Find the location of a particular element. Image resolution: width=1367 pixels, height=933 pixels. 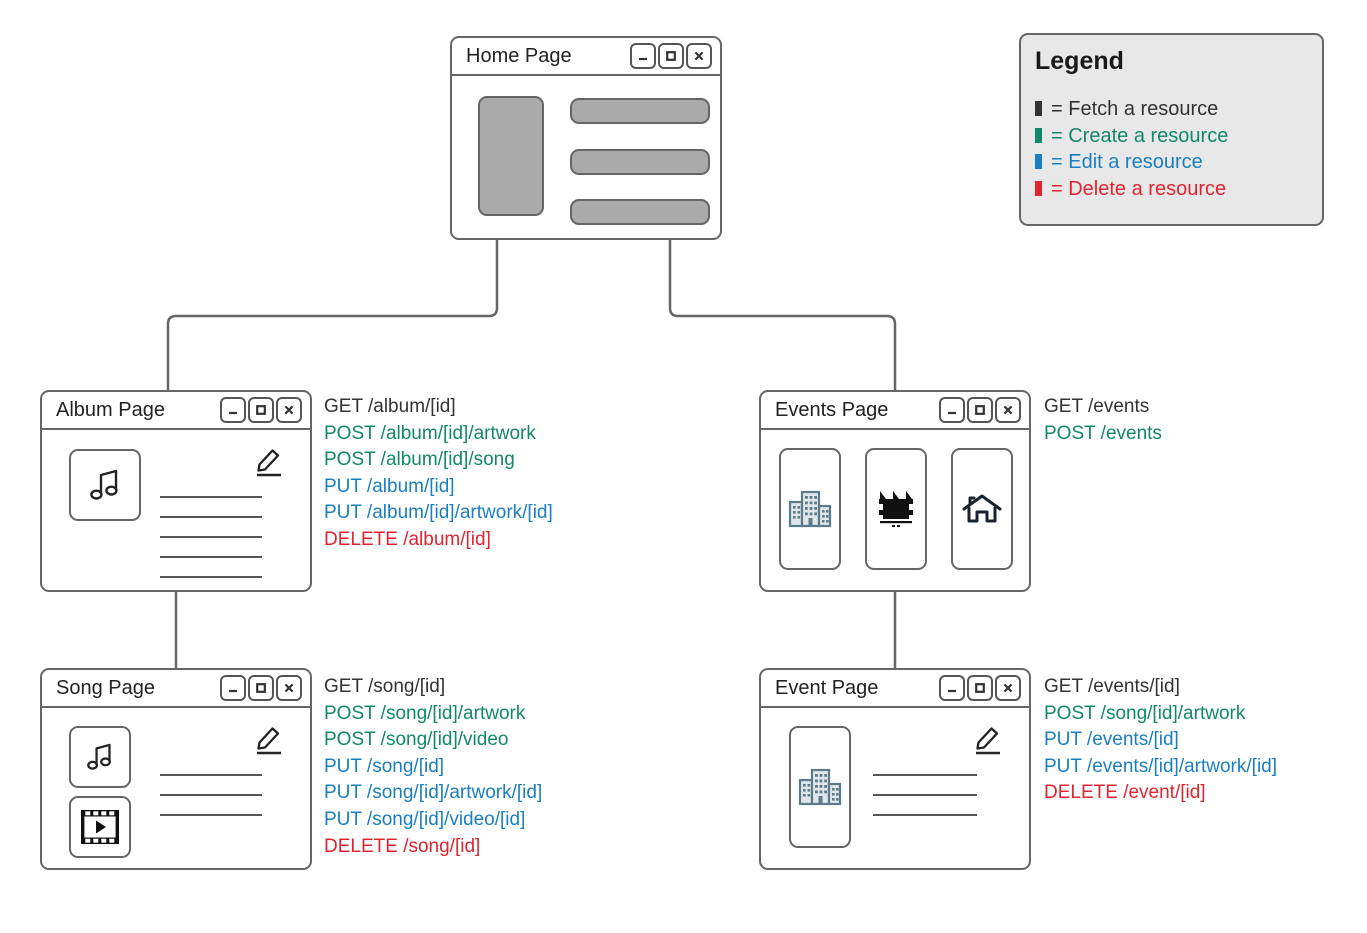

endpoint-list-events-page: GET /events POST /events is located at coordinates (1103, 420).